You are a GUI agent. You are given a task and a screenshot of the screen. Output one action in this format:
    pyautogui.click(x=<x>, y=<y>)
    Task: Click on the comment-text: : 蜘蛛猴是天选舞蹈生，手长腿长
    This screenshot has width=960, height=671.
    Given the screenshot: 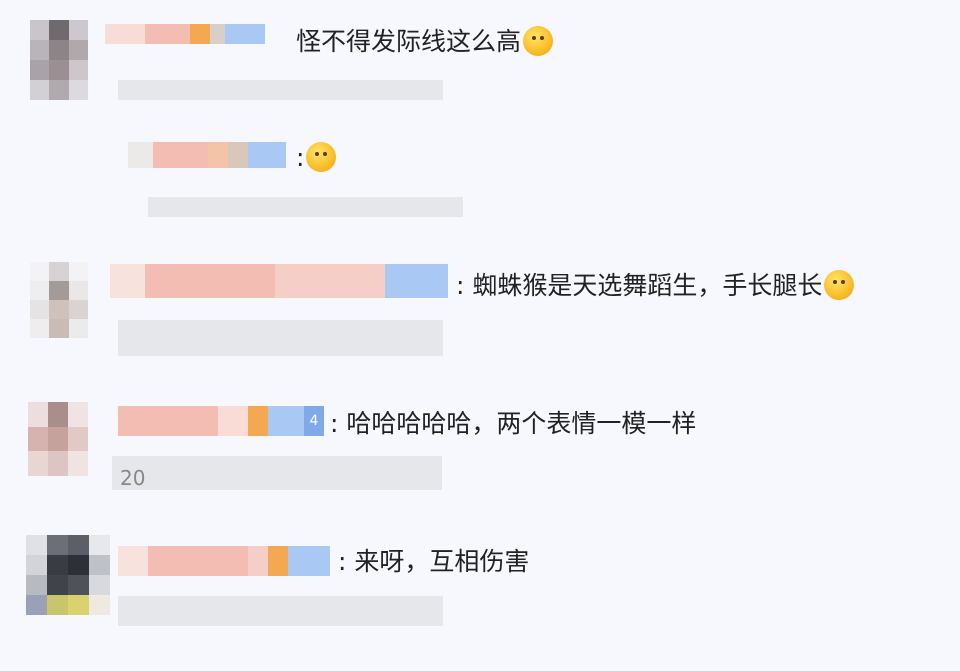 What is the action you would take?
    pyautogui.click(x=655, y=286)
    